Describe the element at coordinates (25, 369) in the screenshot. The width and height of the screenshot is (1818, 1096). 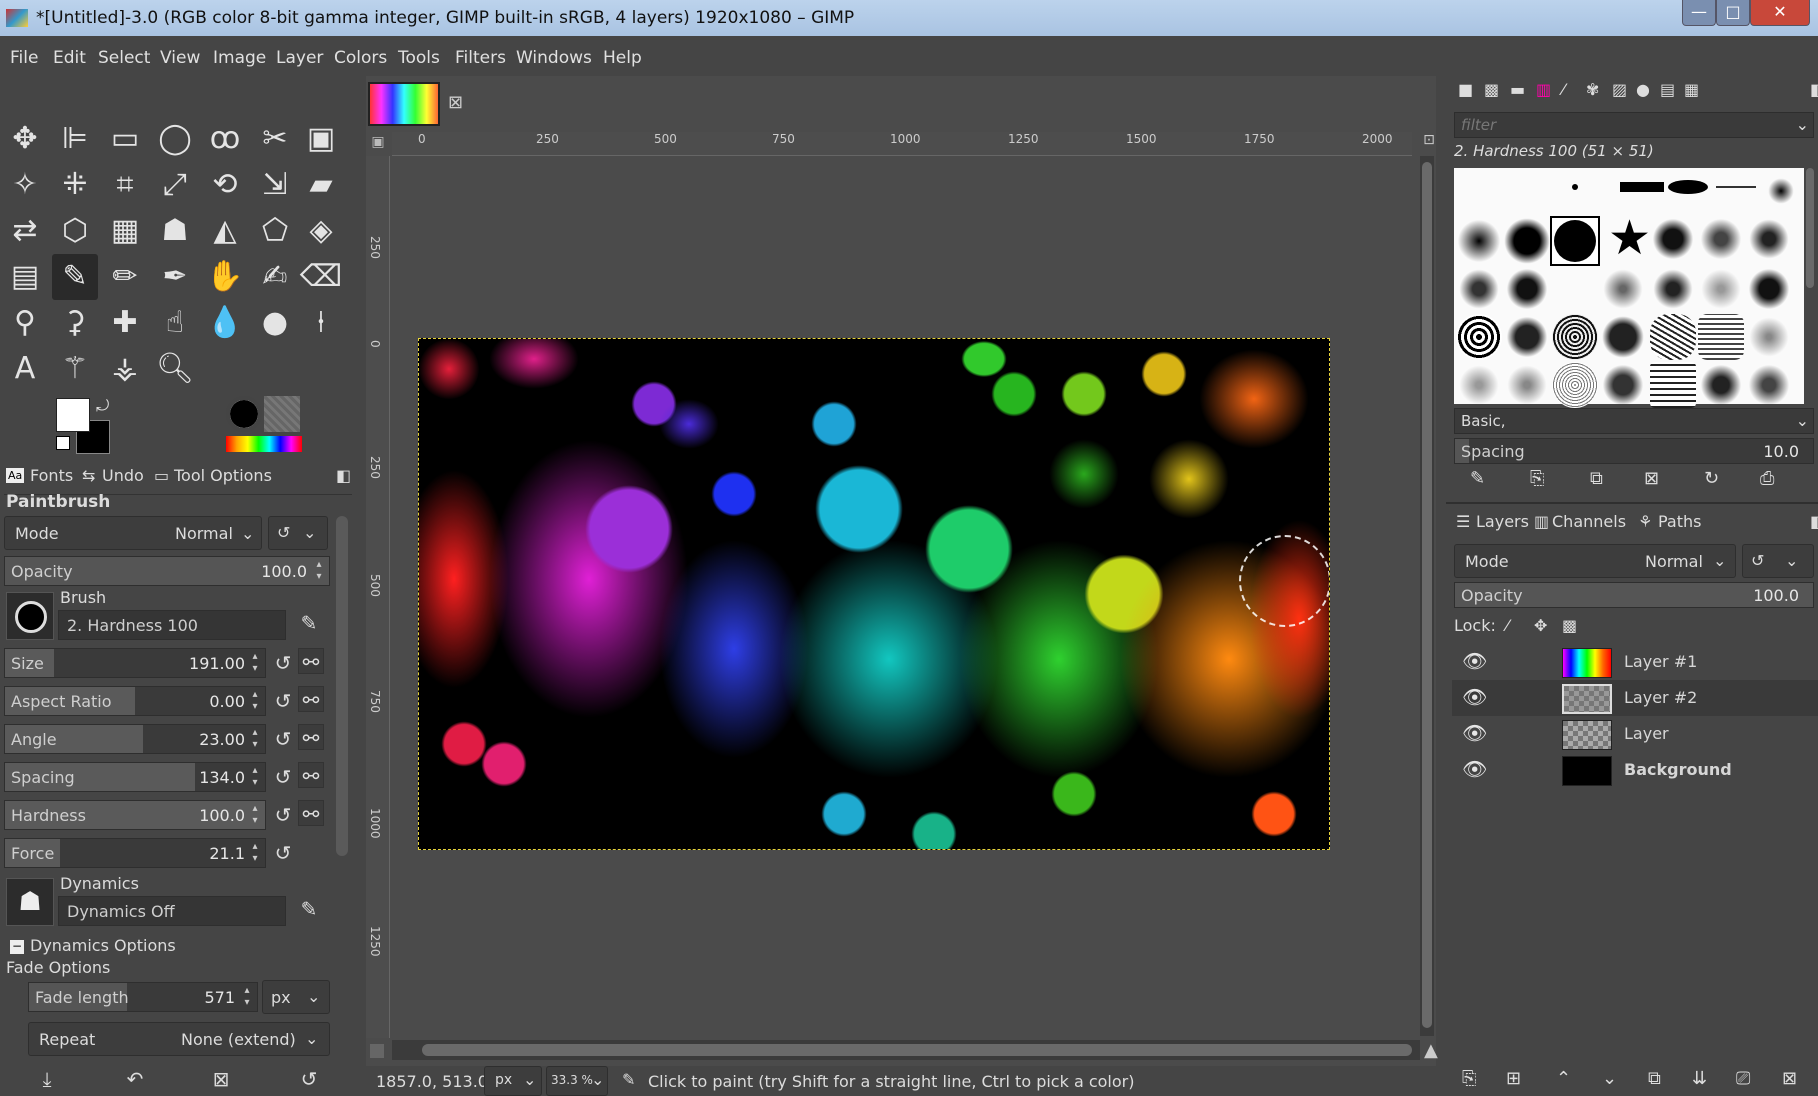
I see `text-tool-icon: A` at that location.